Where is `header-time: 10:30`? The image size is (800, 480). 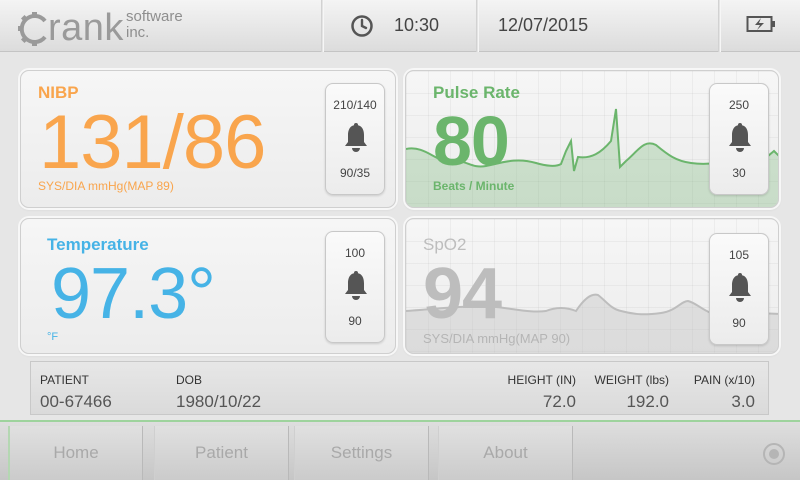 header-time: 10:30 is located at coordinates (417, 25).